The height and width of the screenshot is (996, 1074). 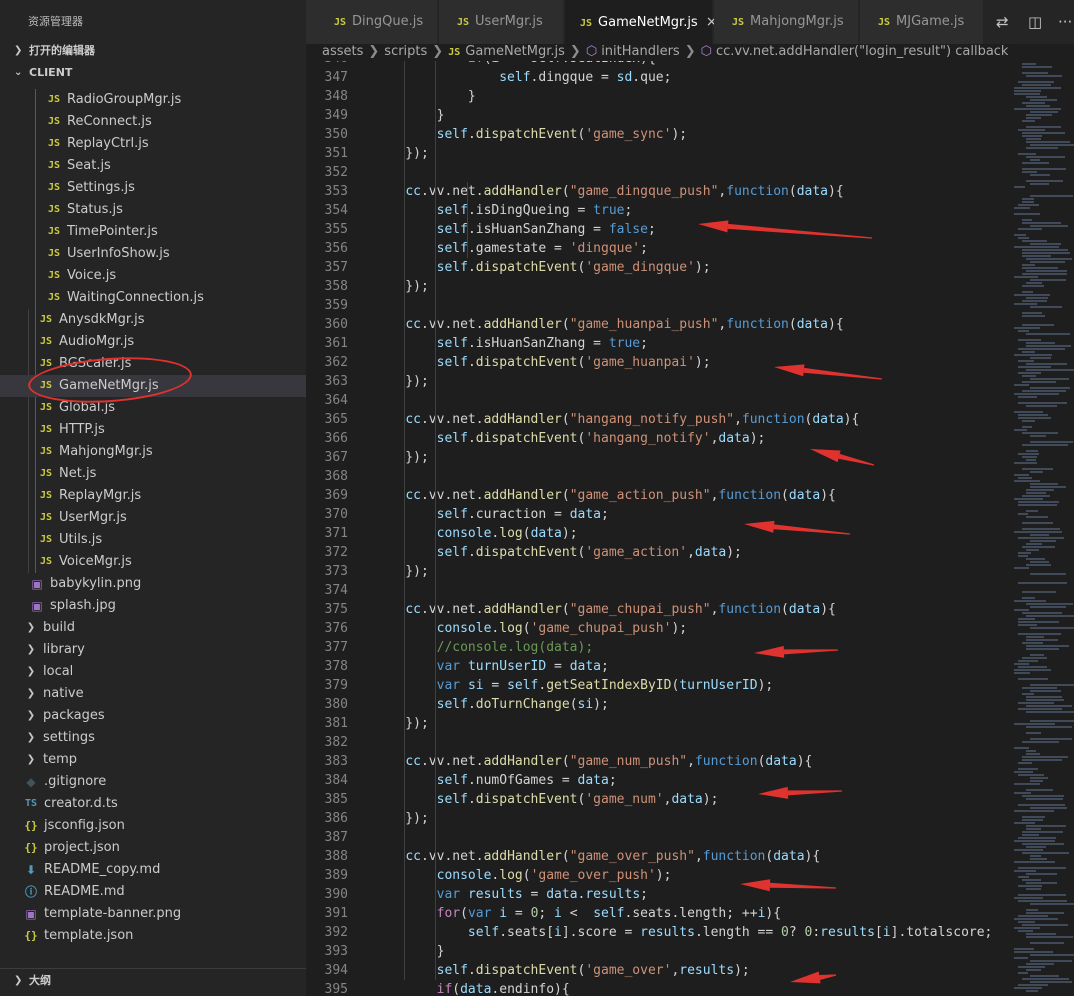 I want to click on tree-file: JS UserInfoShow.js, so click(x=153, y=254).